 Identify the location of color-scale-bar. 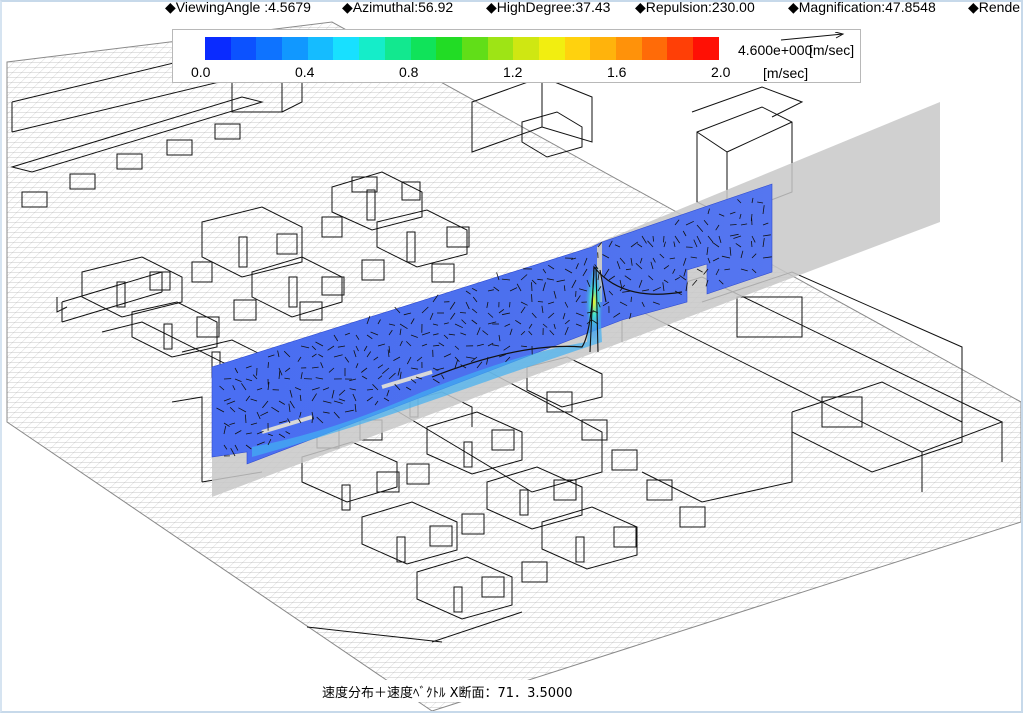
(462, 48).